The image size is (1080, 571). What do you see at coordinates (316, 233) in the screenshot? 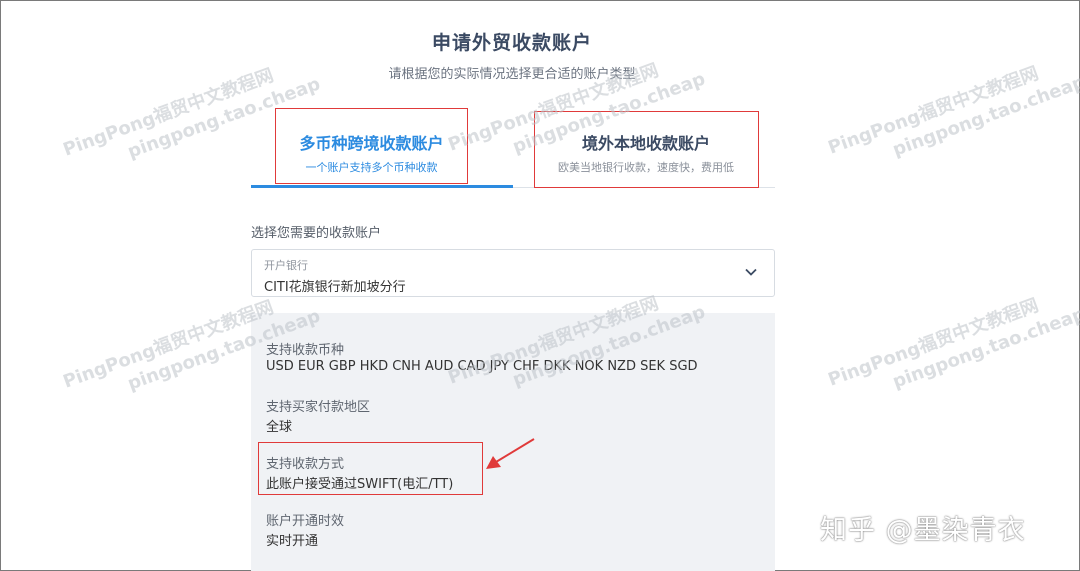
I see `select-account-label: 选择您需要的收款账户` at bounding box center [316, 233].